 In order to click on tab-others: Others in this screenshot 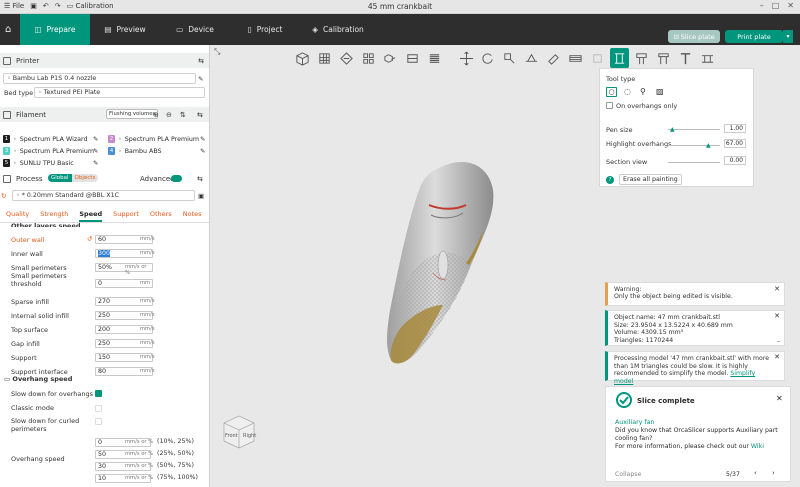, I will do `click(161, 216)`.